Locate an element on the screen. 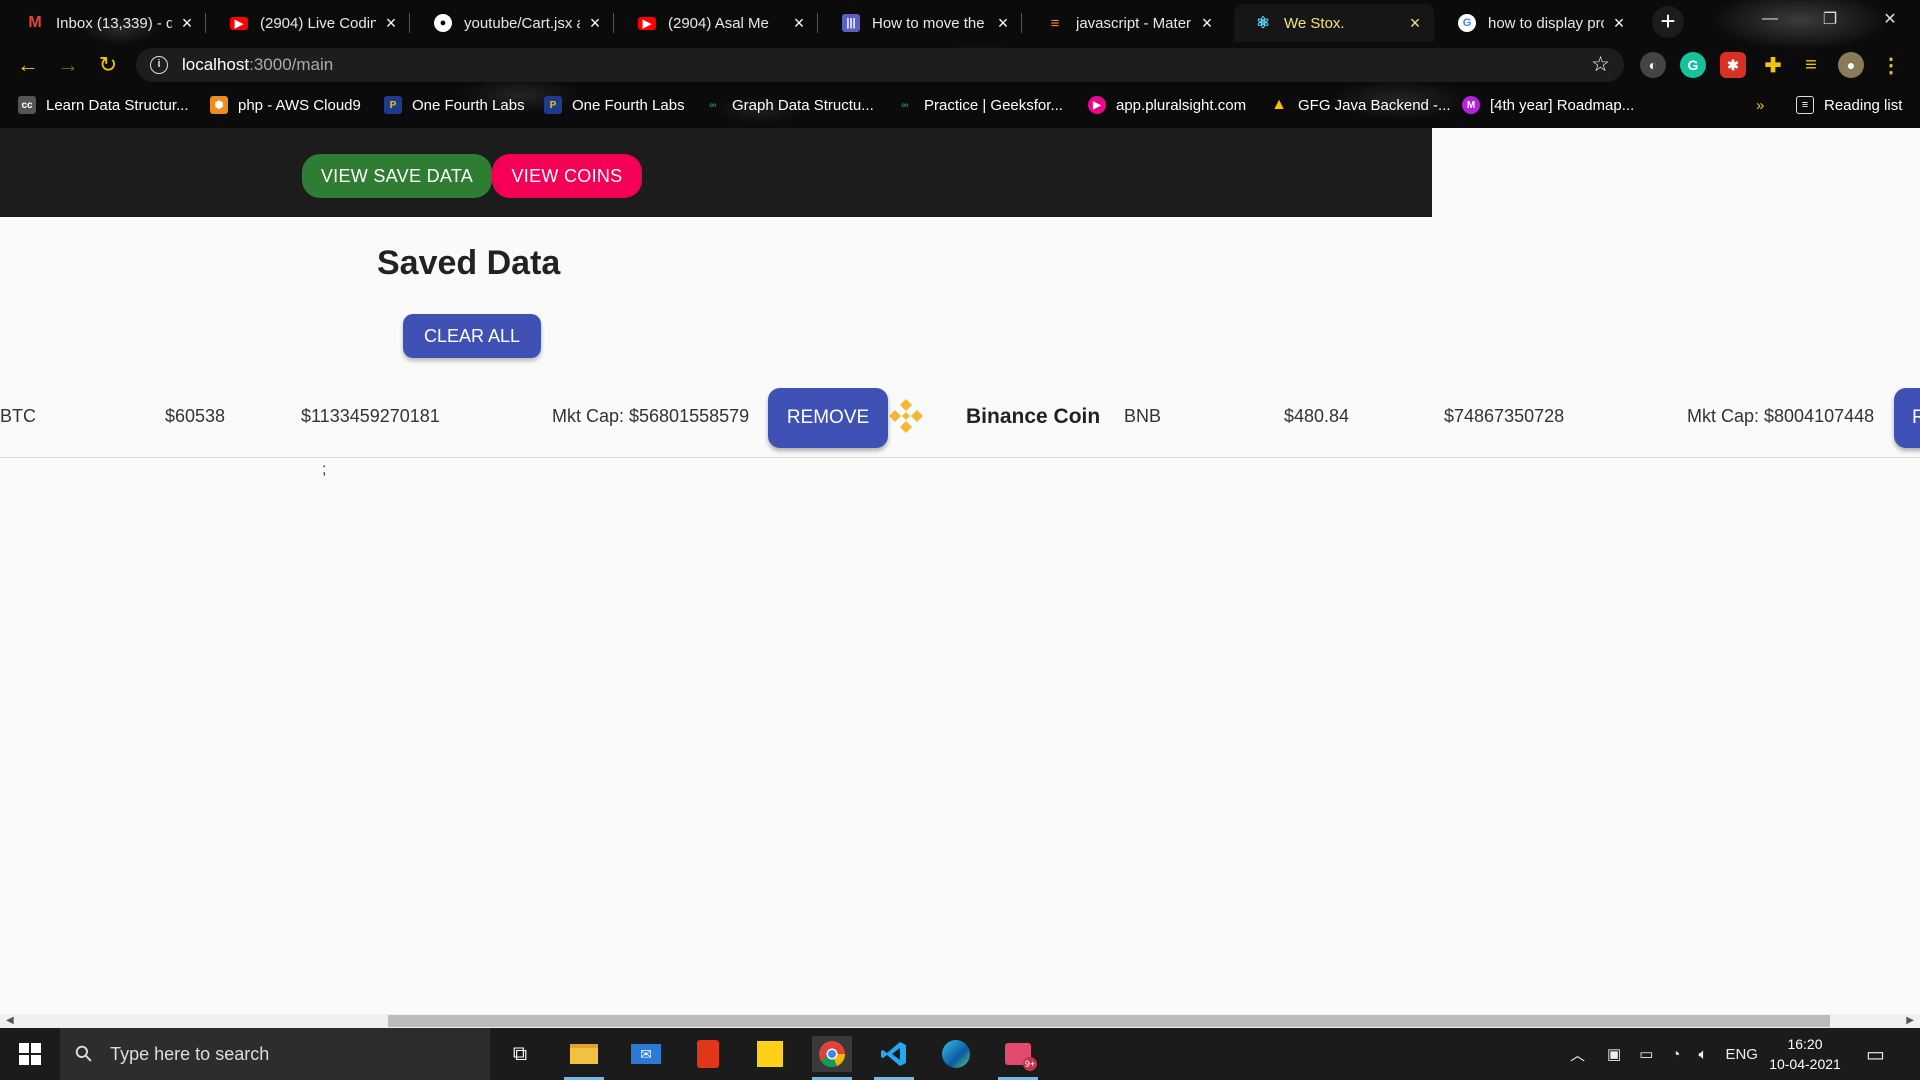  file-explorer-icon is located at coordinates (584, 1058).